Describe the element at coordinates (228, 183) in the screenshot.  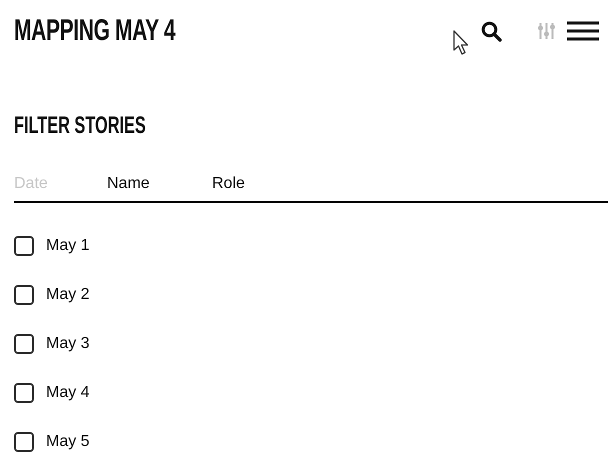
I see `filter-tab: Role` at that location.